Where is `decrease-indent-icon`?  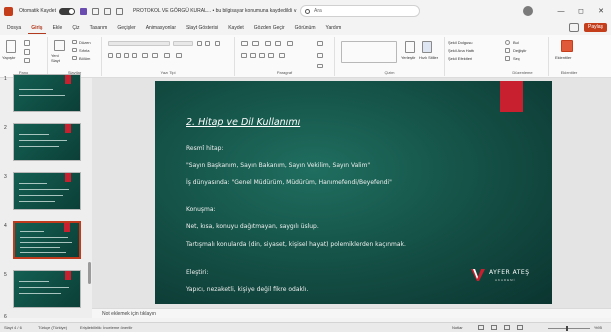
decrease-indent-icon is located at coordinates (268, 43).